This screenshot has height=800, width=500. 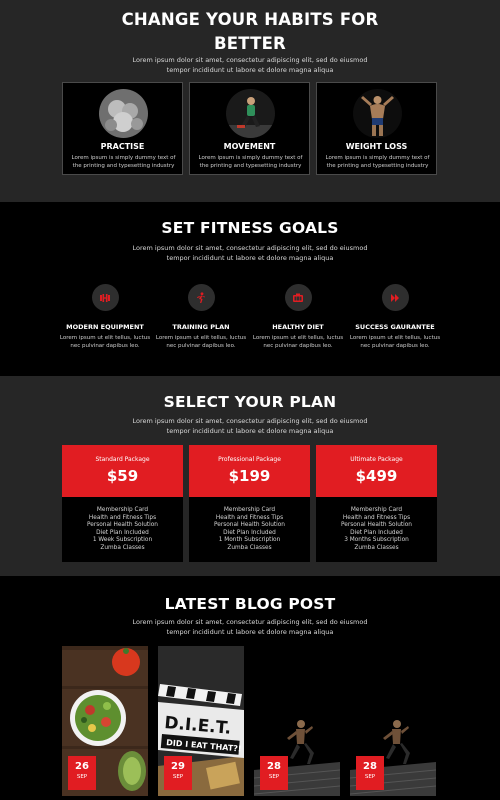 I want to click on goals-title: SET FITNESS GOALS, so click(x=250, y=228).